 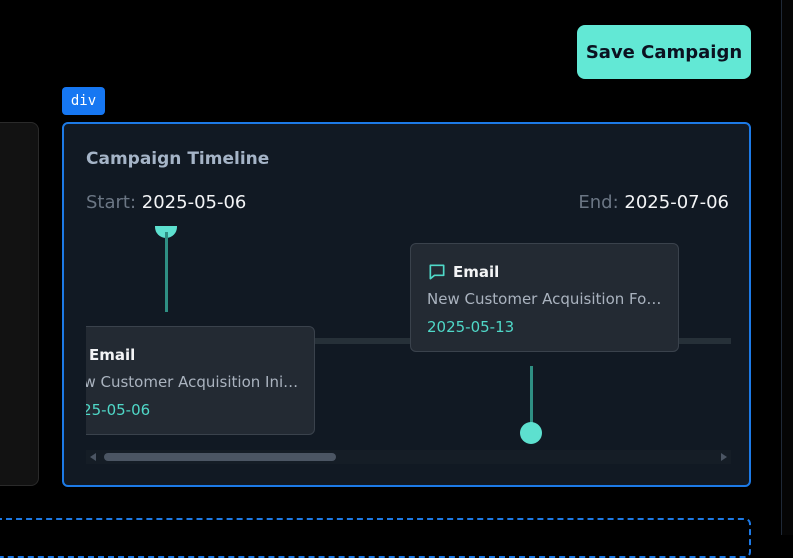 What do you see at coordinates (531, 433) in the screenshot?
I see `event-marker-dot` at bounding box center [531, 433].